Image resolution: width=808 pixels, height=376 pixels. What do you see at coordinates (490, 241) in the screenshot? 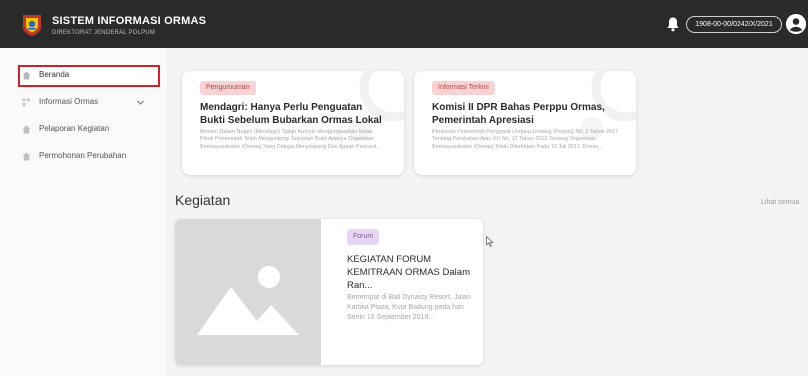
I see `mouse-cursor-icon` at bounding box center [490, 241].